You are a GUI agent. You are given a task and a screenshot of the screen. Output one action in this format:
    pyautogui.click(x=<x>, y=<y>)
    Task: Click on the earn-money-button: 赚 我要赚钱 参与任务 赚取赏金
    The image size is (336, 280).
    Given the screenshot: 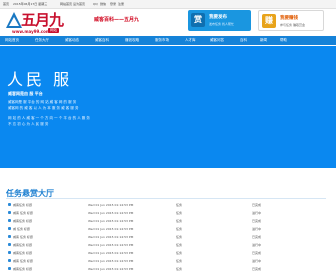 What is the action you would take?
    pyautogui.click(x=291, y=20)
    